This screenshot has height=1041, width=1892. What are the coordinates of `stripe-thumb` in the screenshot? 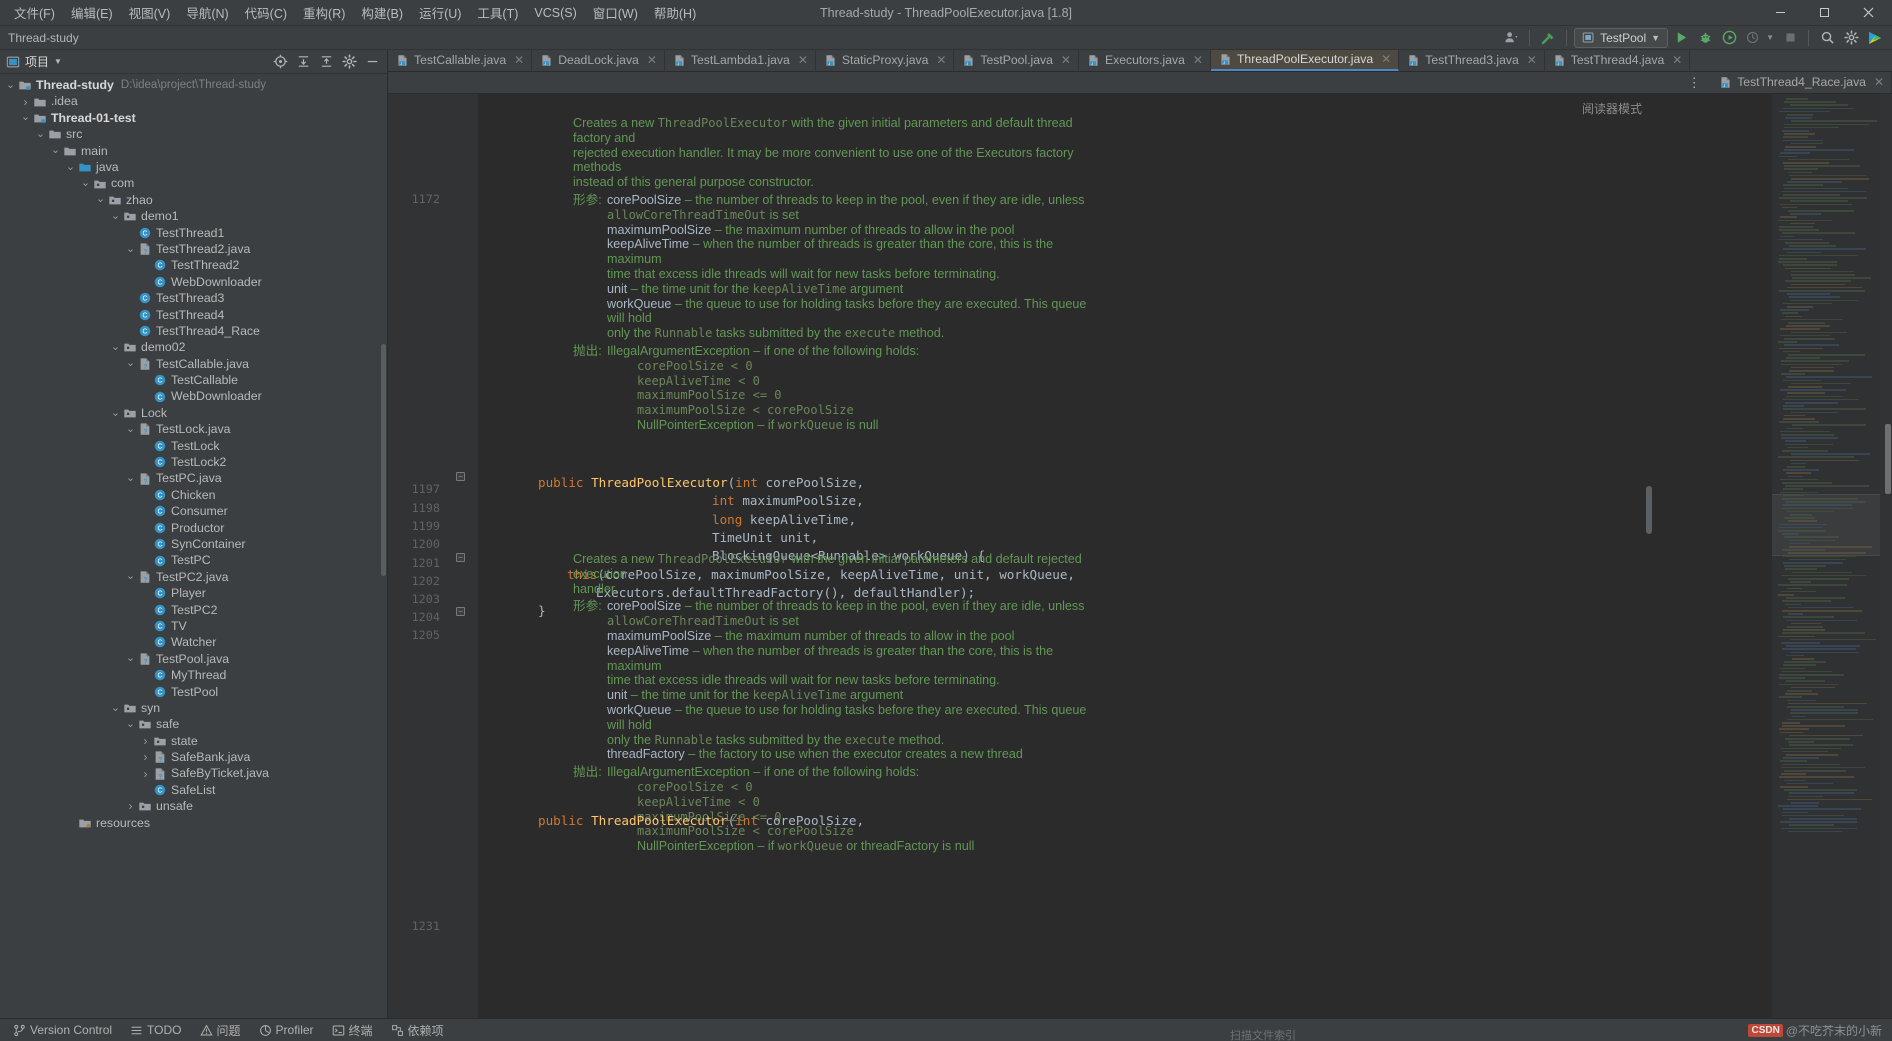 It's located at (1888, 459).